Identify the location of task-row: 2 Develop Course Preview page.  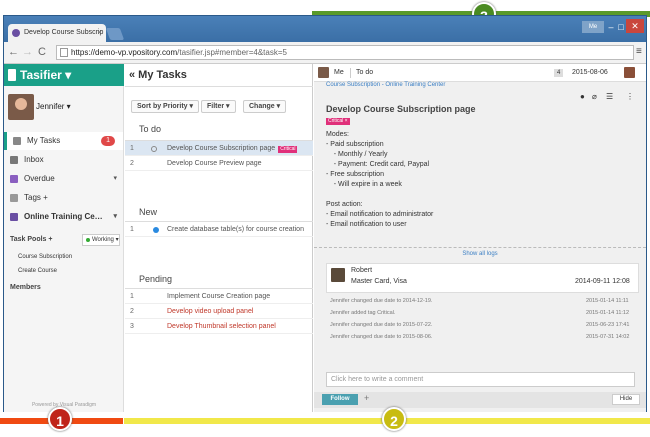
(219, 163).